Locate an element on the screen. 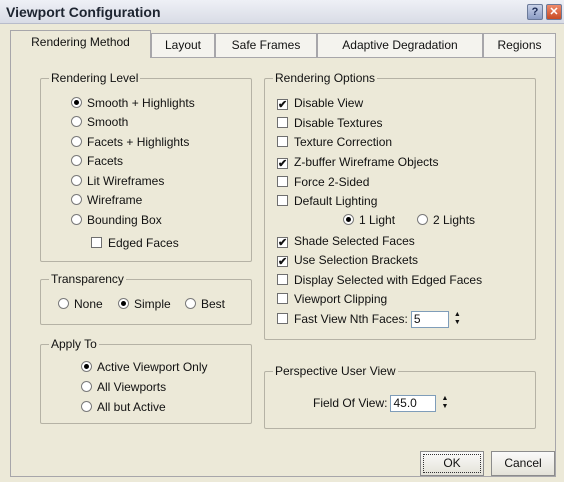  option-label: Disable View is located at coordinates (329, 103).